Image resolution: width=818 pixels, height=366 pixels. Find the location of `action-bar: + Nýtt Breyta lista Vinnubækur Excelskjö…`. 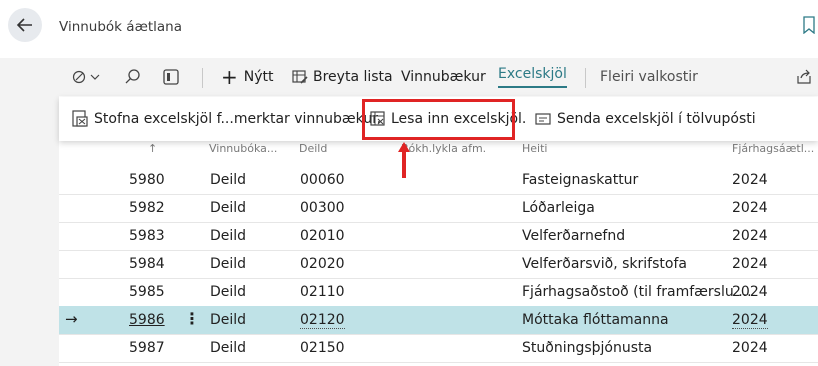

action-bar: + Nýtt Breyta lista Vinnubækur Excelskjö… is located at coordinates (409, 77).